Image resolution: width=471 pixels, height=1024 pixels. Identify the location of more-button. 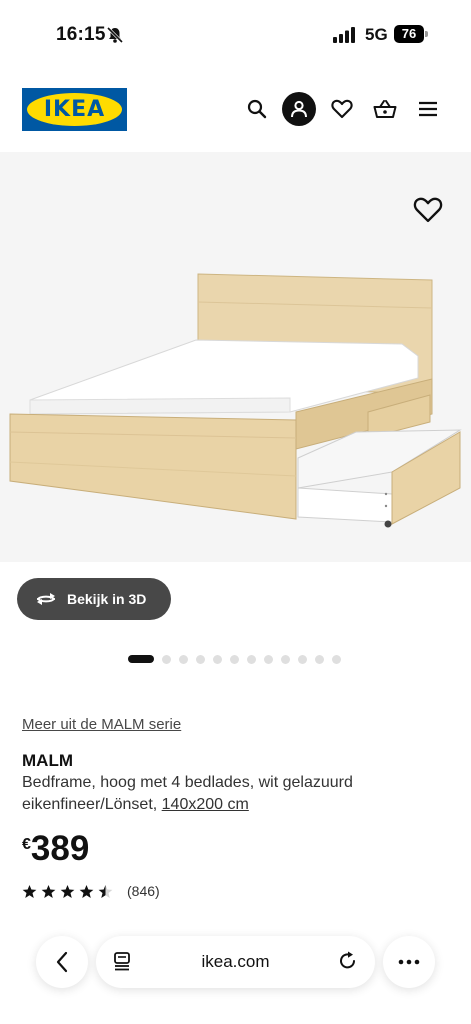
(409, 962).